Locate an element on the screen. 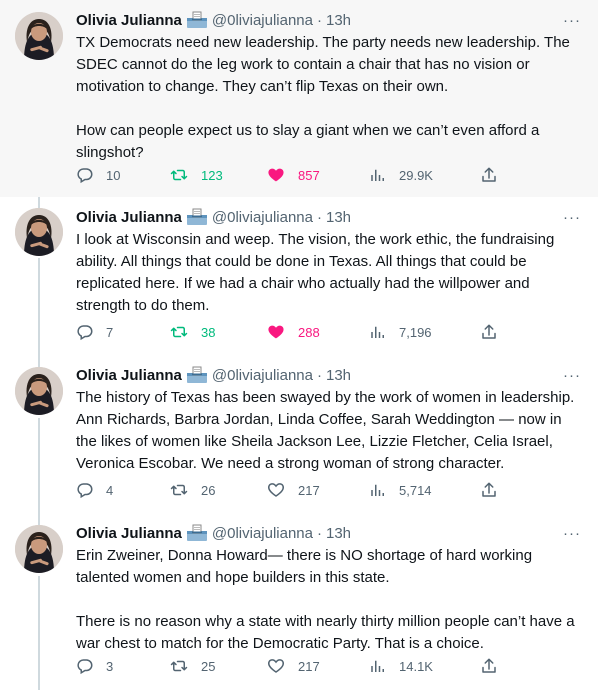 The image size is (598, 690). replies-count: 3 is located at coordinates (110, 666).